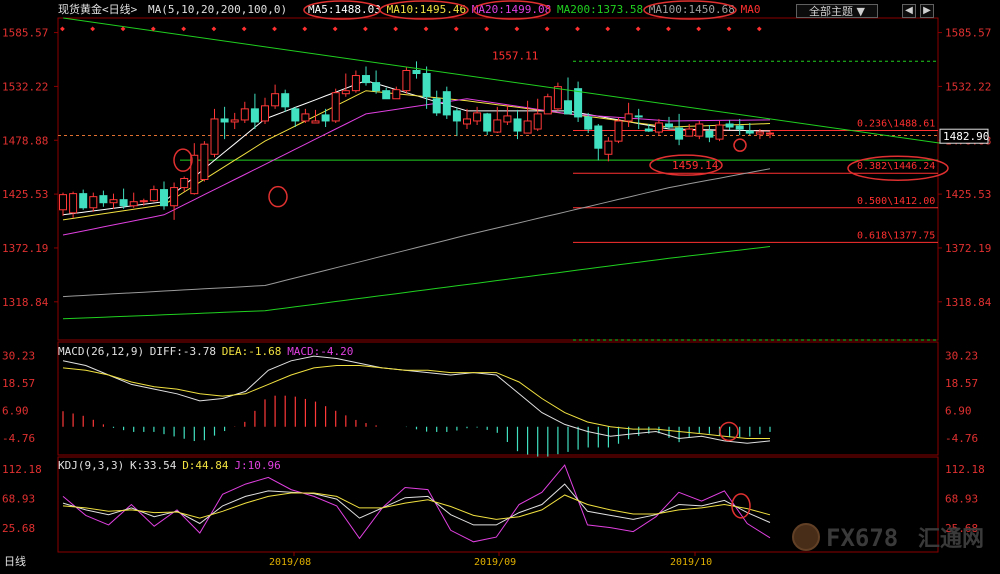  I want to click on y-tick-label-left: 1532.22, so click(25, 86).